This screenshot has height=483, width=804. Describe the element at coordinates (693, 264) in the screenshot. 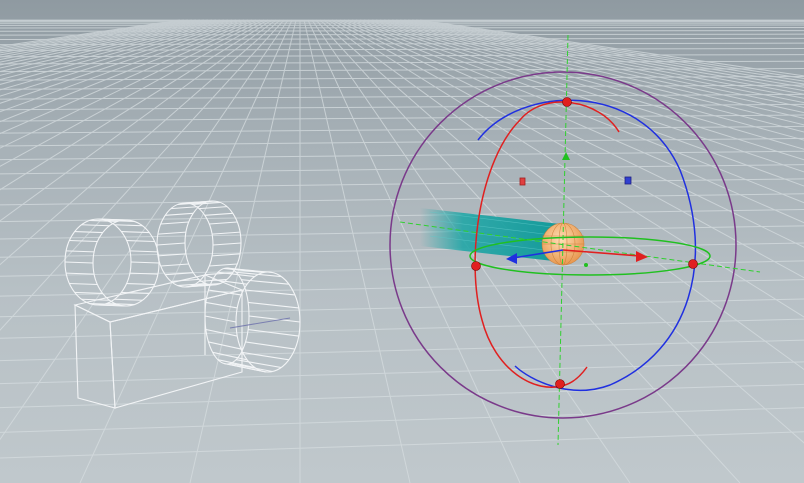

I see `right-knob` at that location.